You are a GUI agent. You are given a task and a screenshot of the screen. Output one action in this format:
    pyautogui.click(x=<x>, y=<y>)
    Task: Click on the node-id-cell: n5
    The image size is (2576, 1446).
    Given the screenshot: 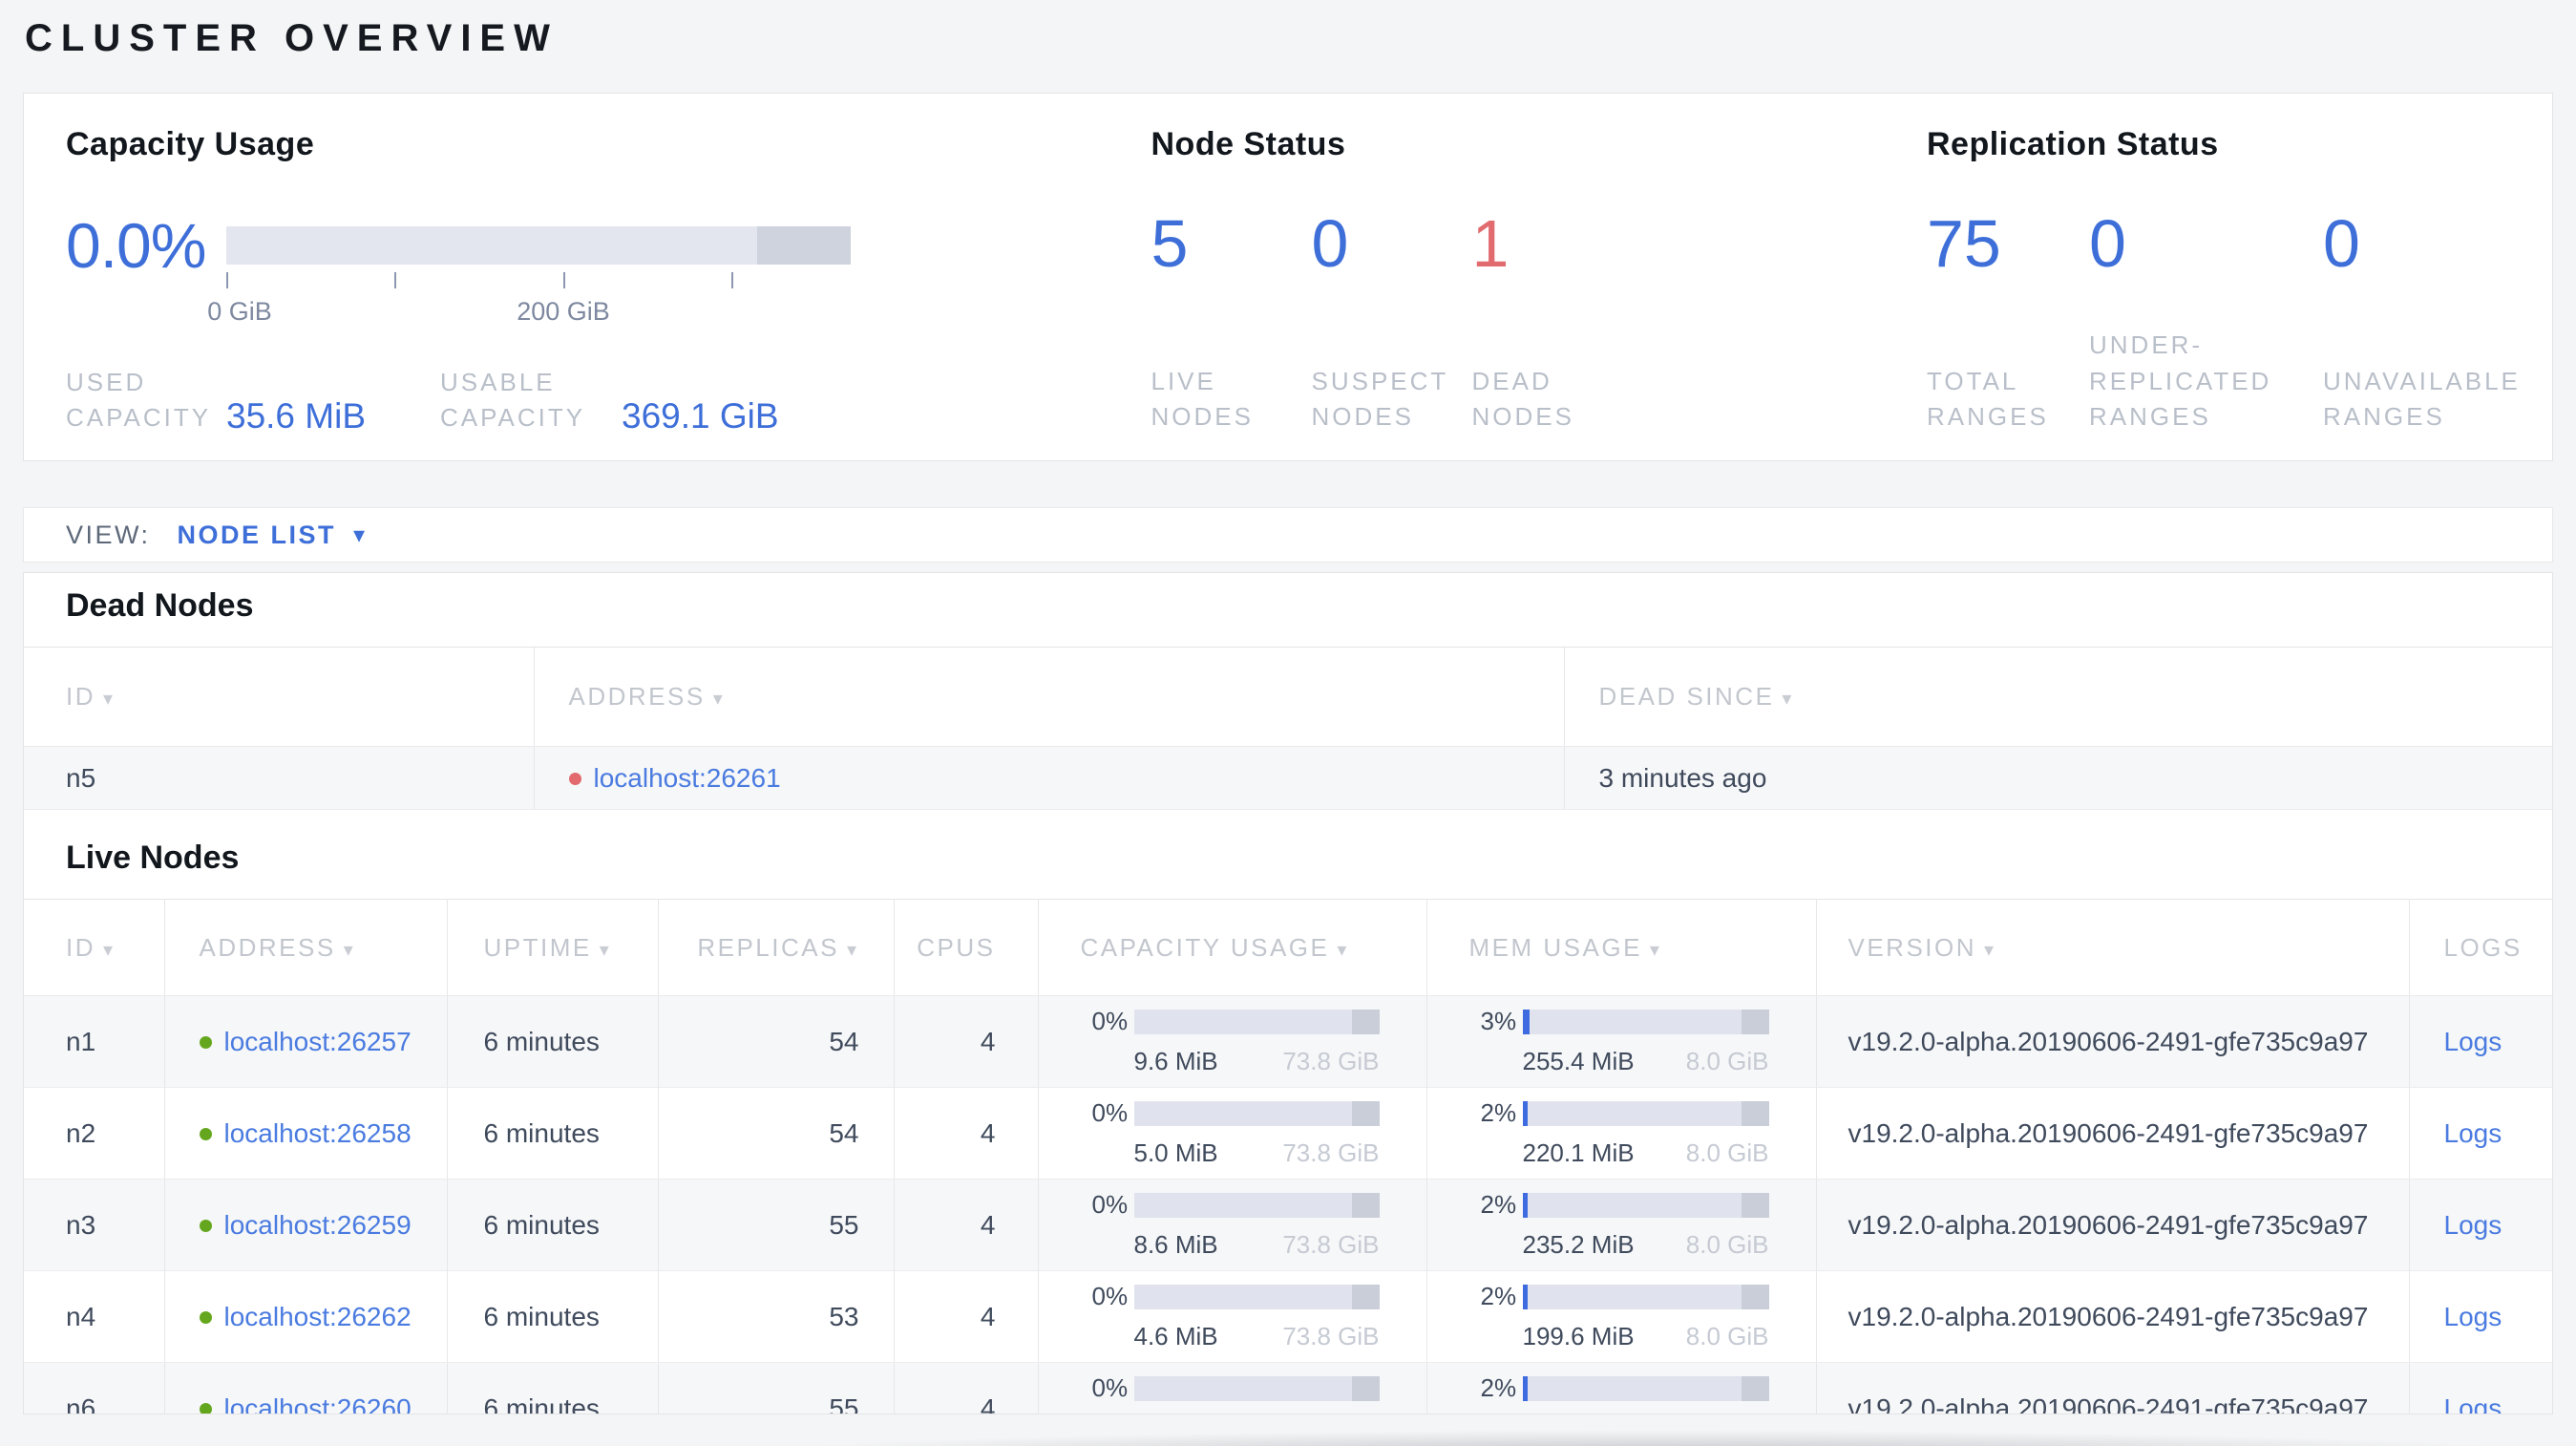 What is the action you would take?
    pyautogui.click(x=279, y=778)
    